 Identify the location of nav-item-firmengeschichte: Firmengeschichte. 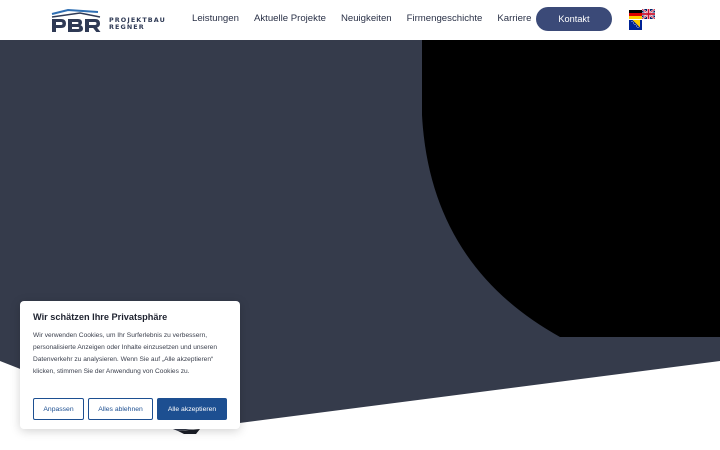
(445, 18).